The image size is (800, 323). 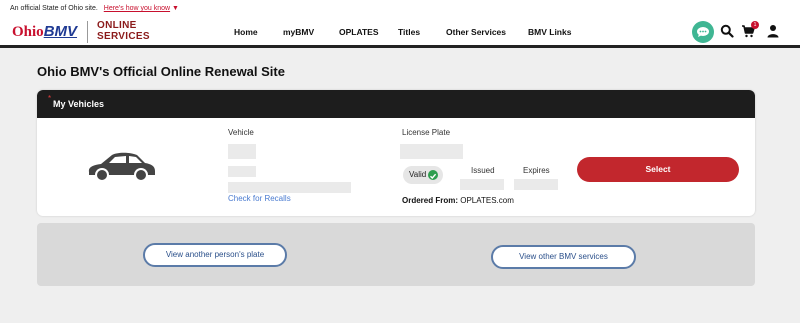 I want to click on ohio-bmv-logo: OhioBMV, so click(x=44, y=32).